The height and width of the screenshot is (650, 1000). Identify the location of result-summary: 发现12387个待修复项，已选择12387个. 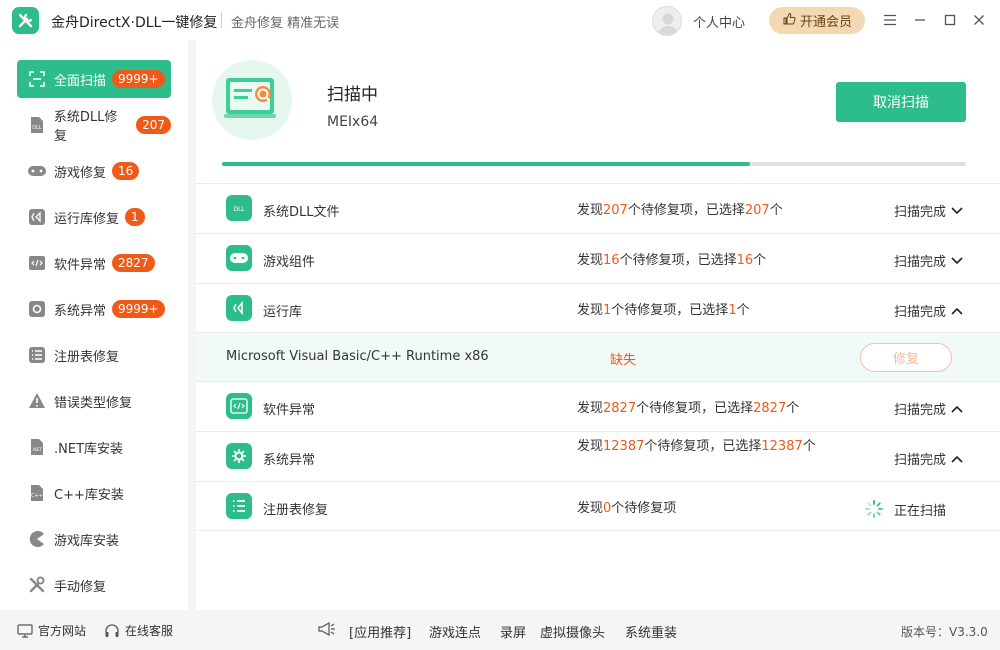
(696, 446).